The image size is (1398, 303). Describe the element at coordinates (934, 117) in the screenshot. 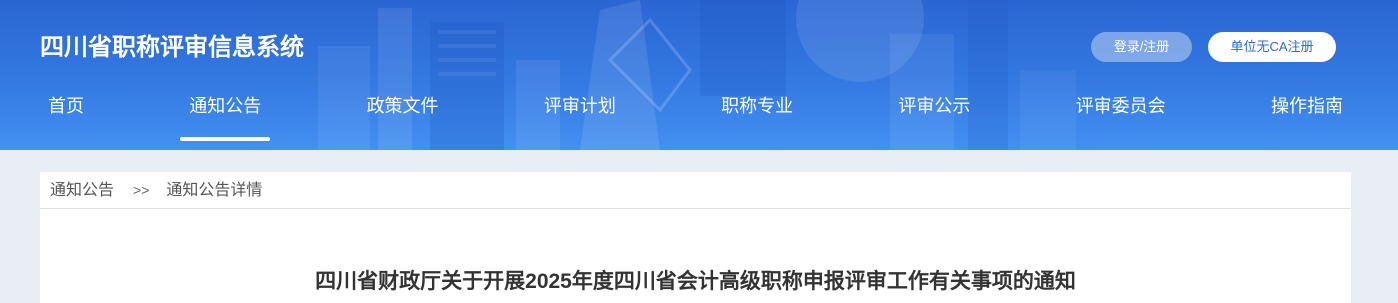

I see `nav-item-review-publicity: 评审公示` at that location.